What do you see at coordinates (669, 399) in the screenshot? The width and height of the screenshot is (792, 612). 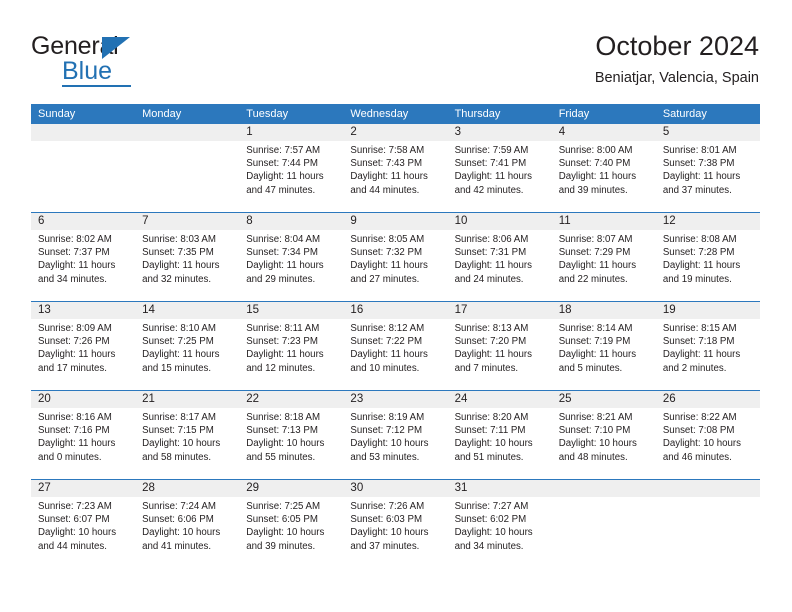 I see `day-number: 26` at bounding box center [669, 399].